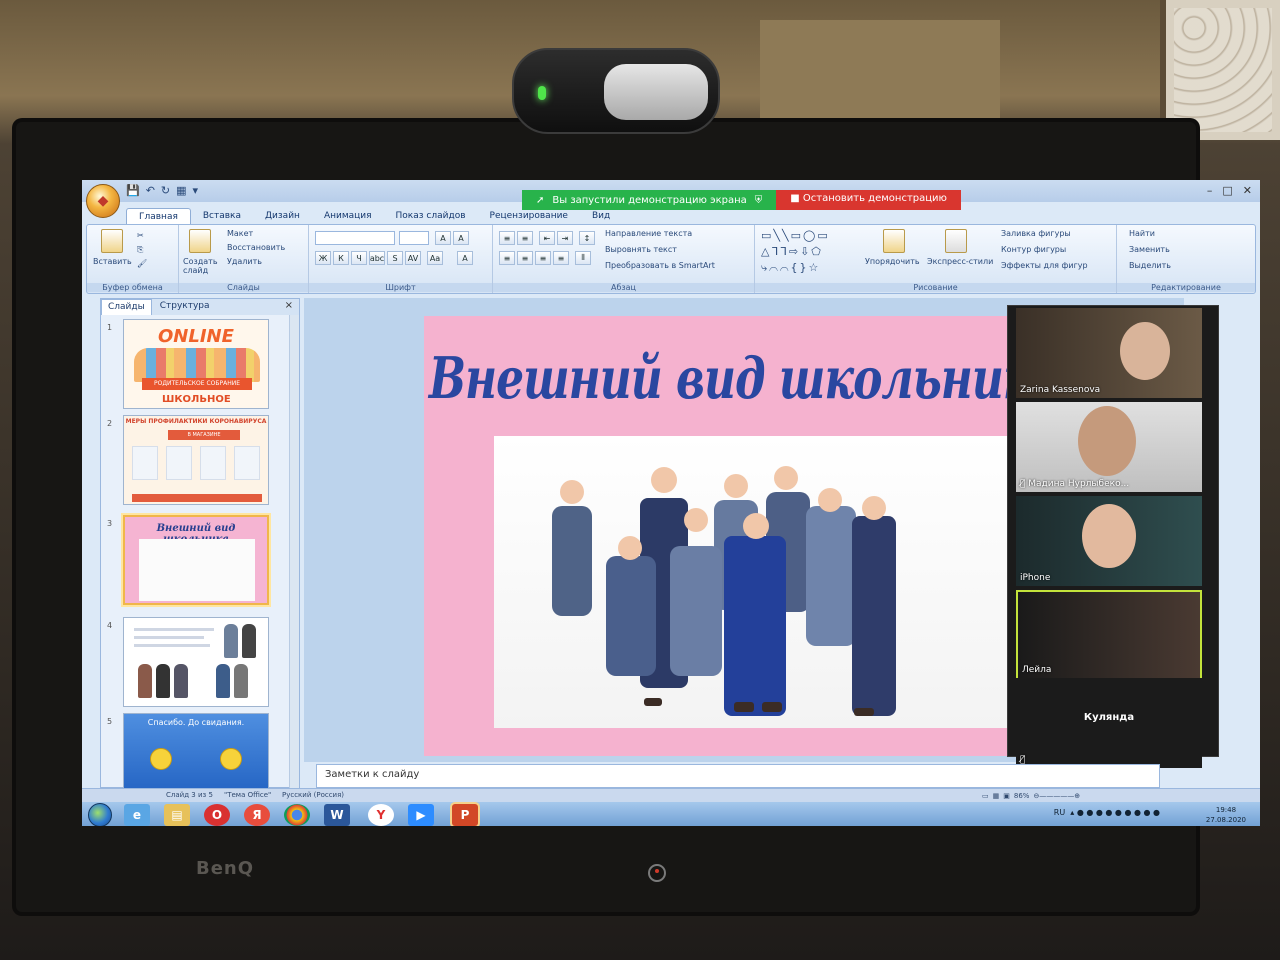  What do you see at coordinates (142, 263) in the screenshot?
I see `format-painter-icon: 🖌` at bounding box center [142, 263].